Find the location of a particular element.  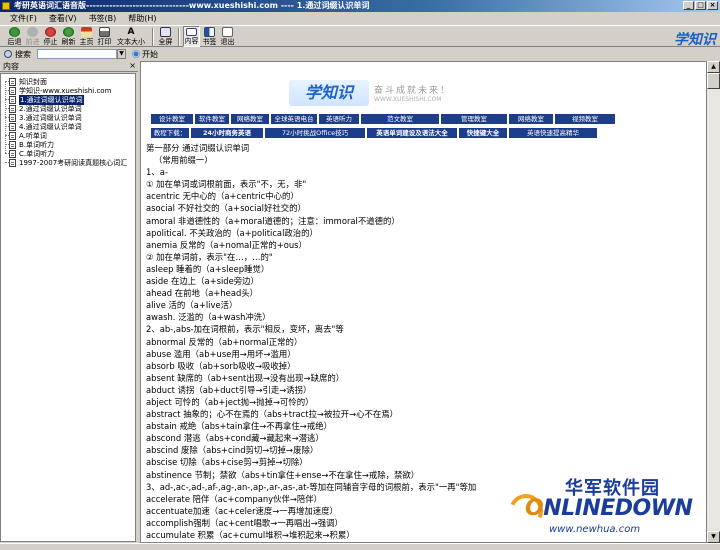

article-line: abnormal 反常的（ab+normal正常的） is located at coordinates (224, 341).